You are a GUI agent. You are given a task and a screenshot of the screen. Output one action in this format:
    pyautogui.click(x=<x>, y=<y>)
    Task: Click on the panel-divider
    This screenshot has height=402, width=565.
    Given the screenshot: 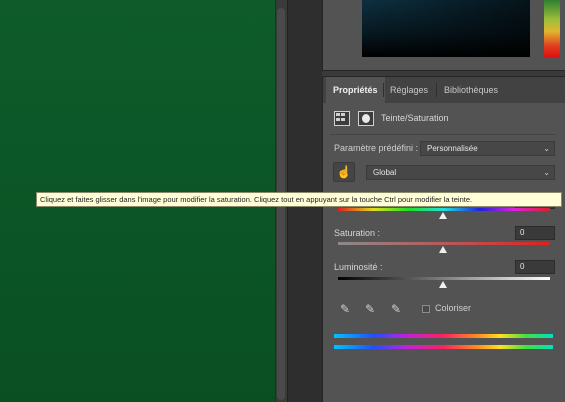 What is the action you would take?
    pyautogui.click(x=443, y=73)
    